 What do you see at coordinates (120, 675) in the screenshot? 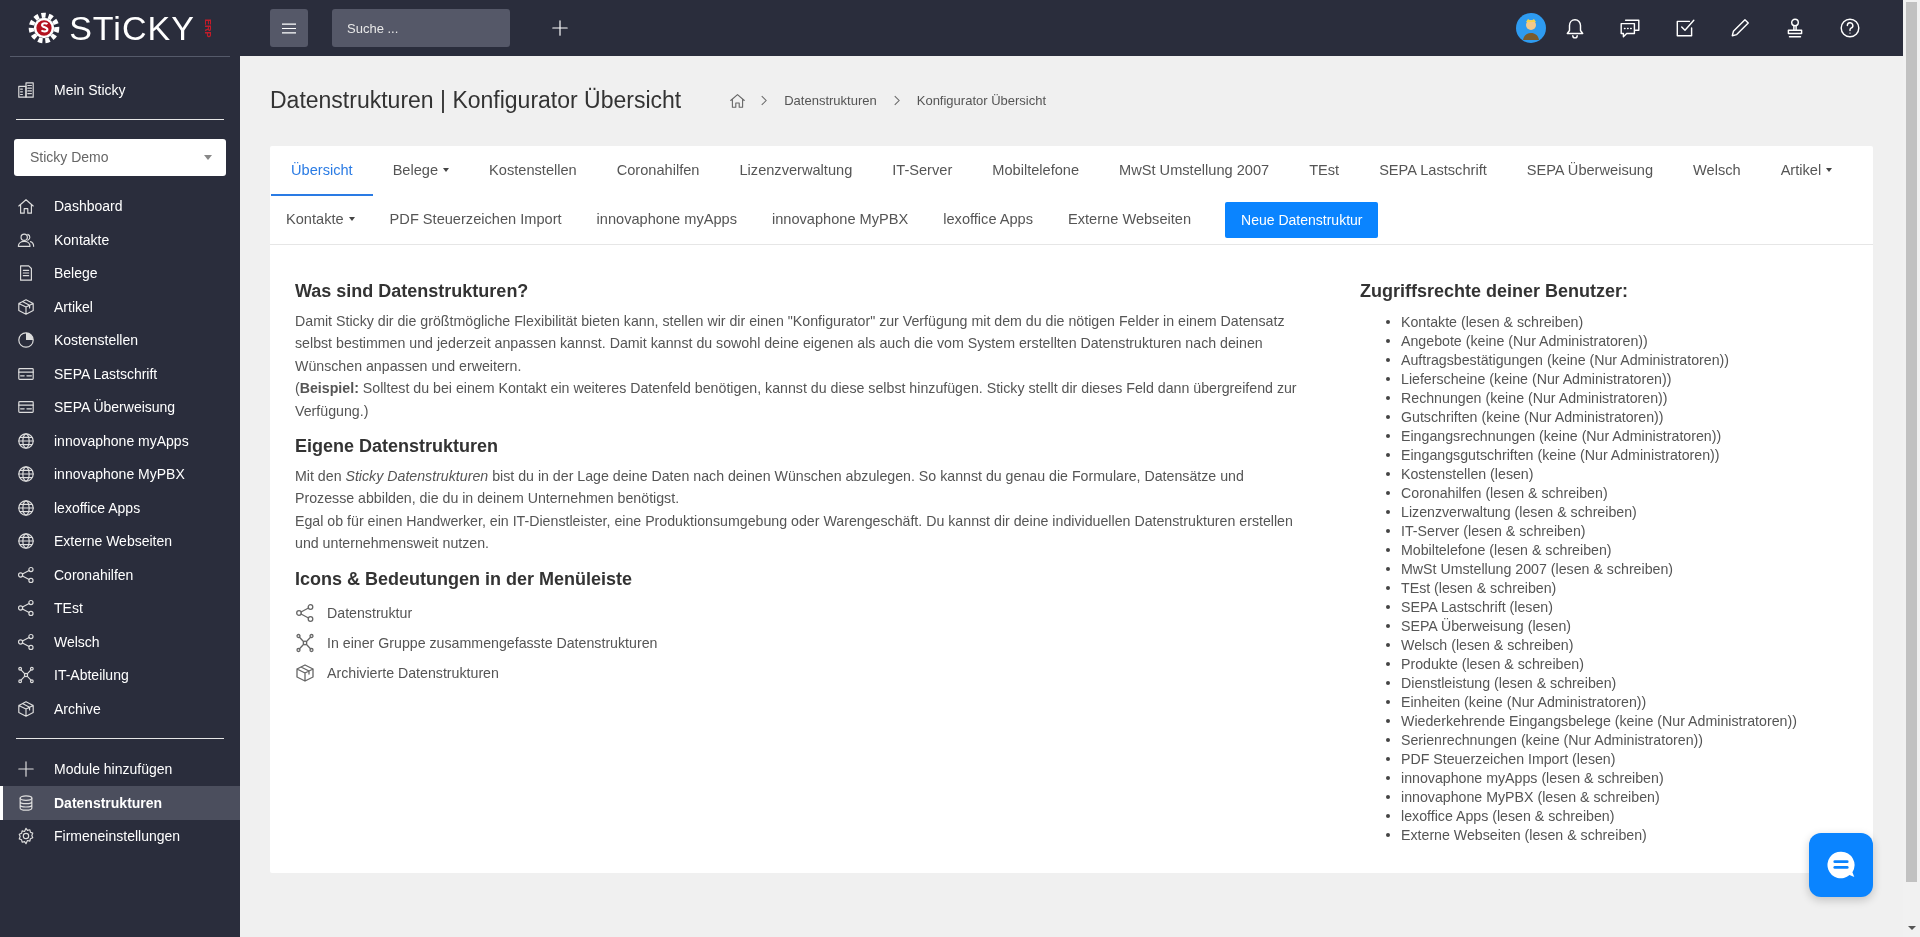
I see `sidebar-item: IT-Abteilung` at bounding box center [120, 675].